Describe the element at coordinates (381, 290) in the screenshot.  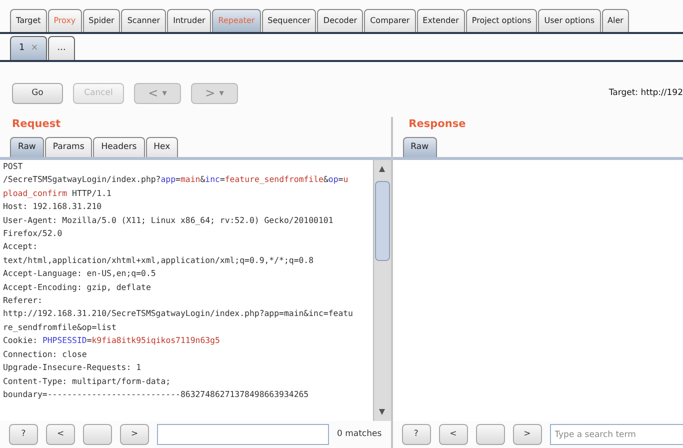
I see `scrollbar` at that location.